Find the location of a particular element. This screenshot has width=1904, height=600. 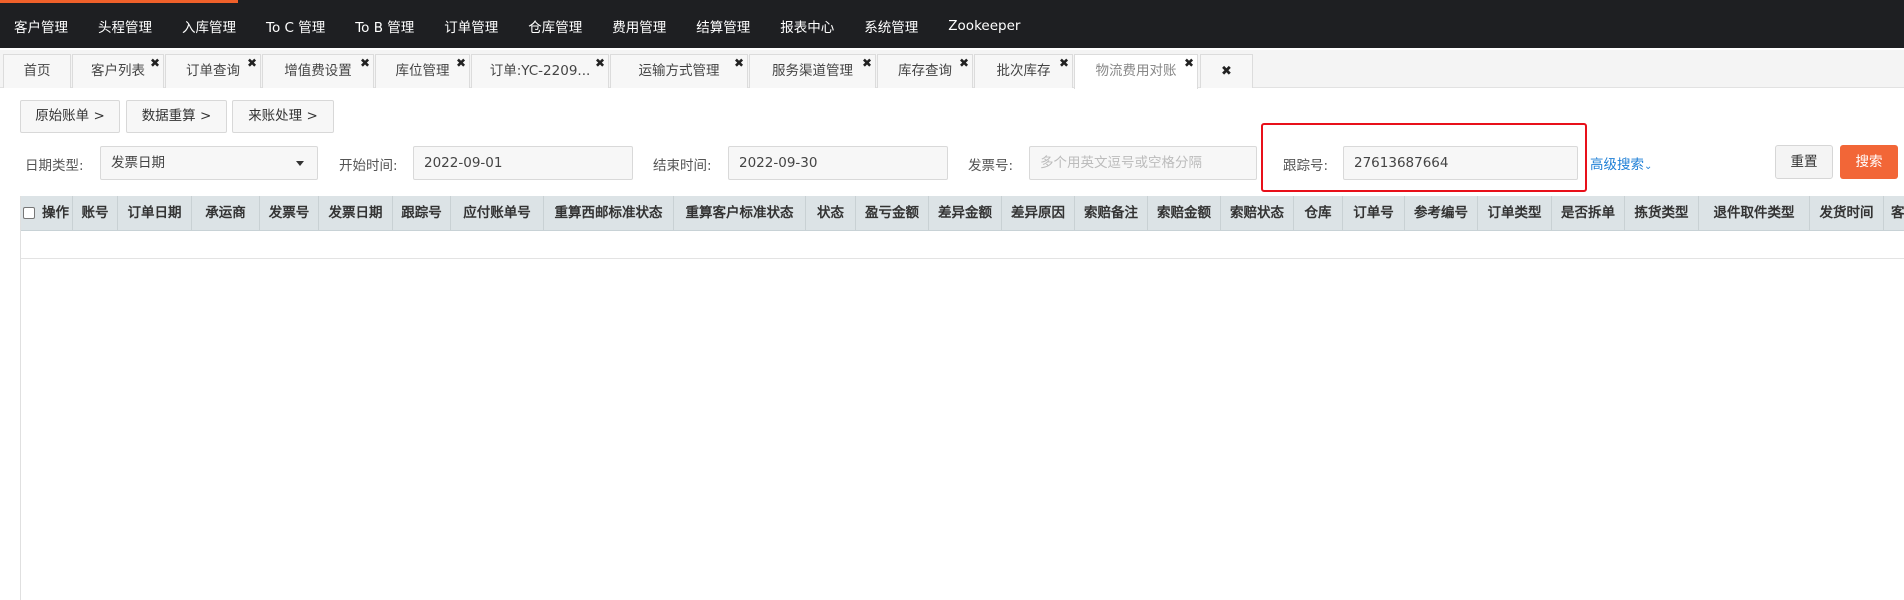

advanced-search-link: 高级搜索⌄ is located at coordinates (1621, 163).